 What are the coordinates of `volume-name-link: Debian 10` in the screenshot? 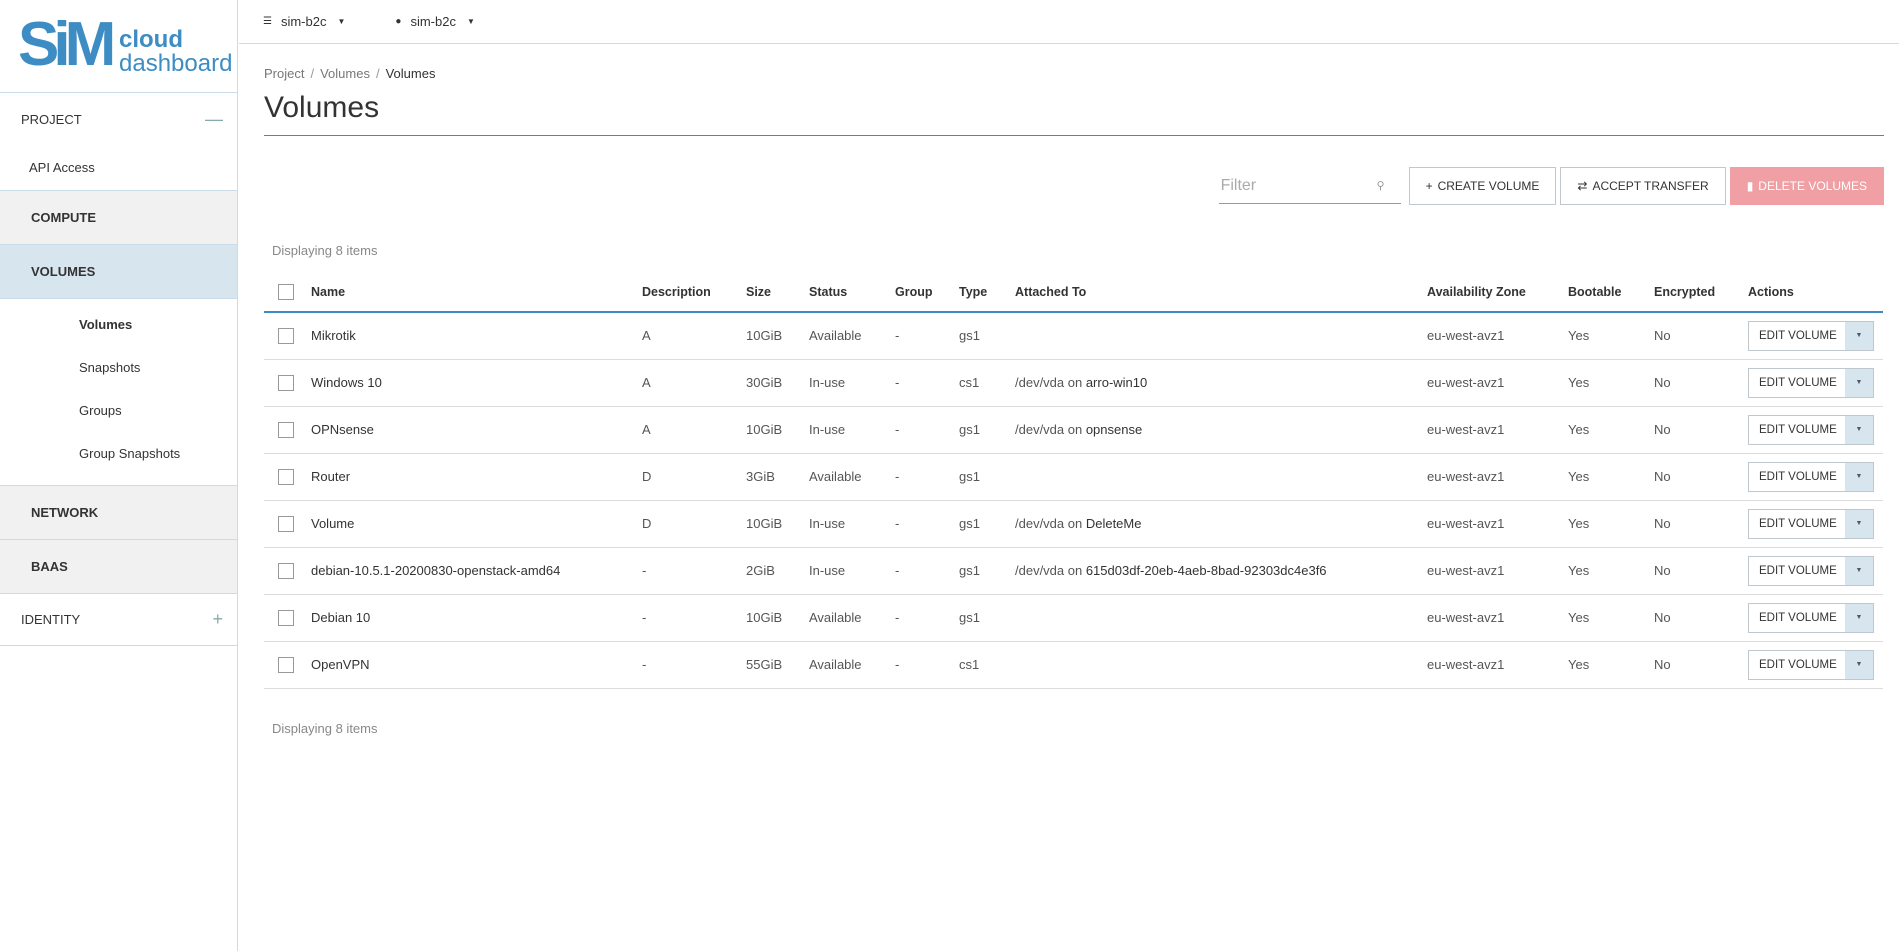 It's located at (476, 618).